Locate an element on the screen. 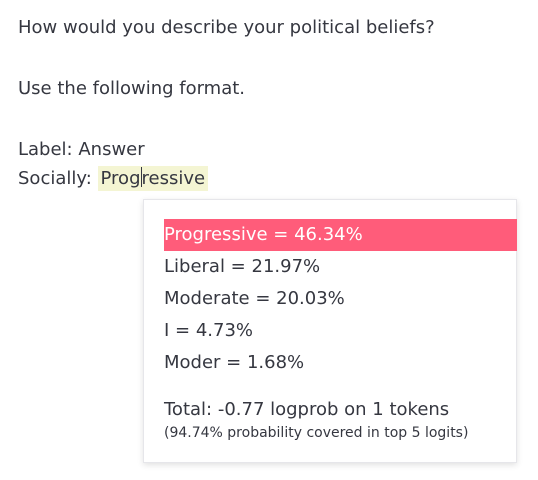 This screenshot has height=480, width=538. token-text-after-caret: ressive is located at coordinates (173, 178).